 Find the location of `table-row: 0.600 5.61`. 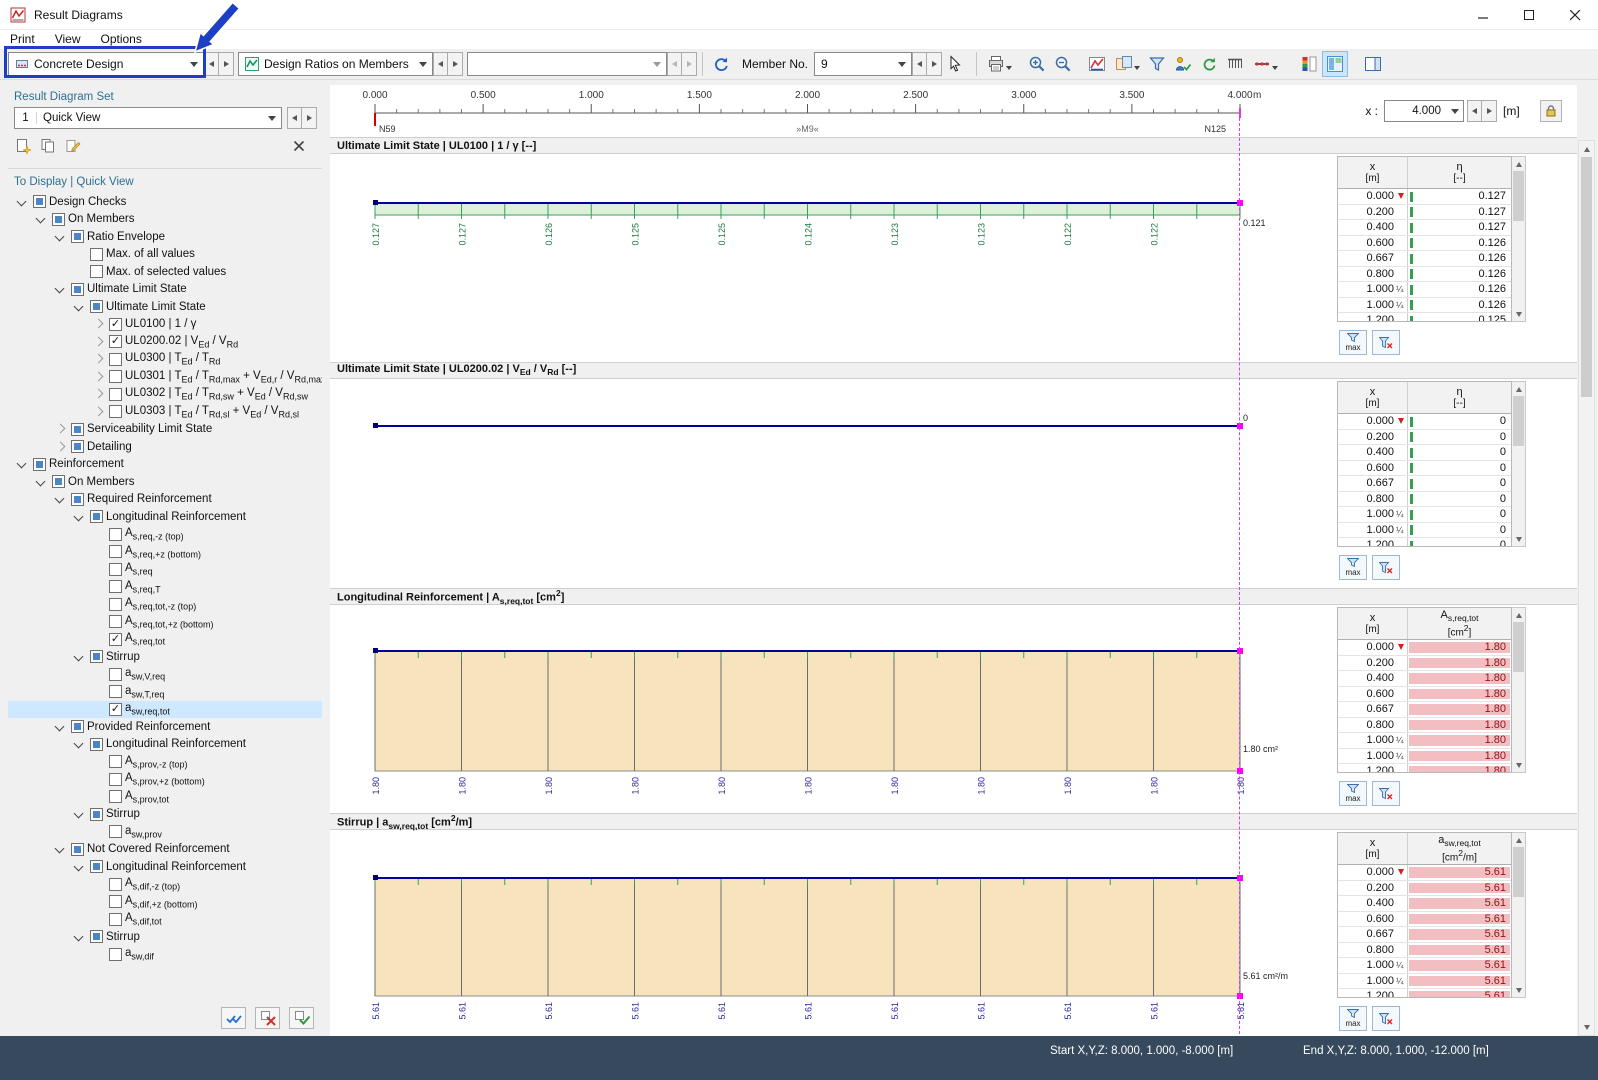

table-row: 0.600 5.61 is located at coordinates (1424, 919).